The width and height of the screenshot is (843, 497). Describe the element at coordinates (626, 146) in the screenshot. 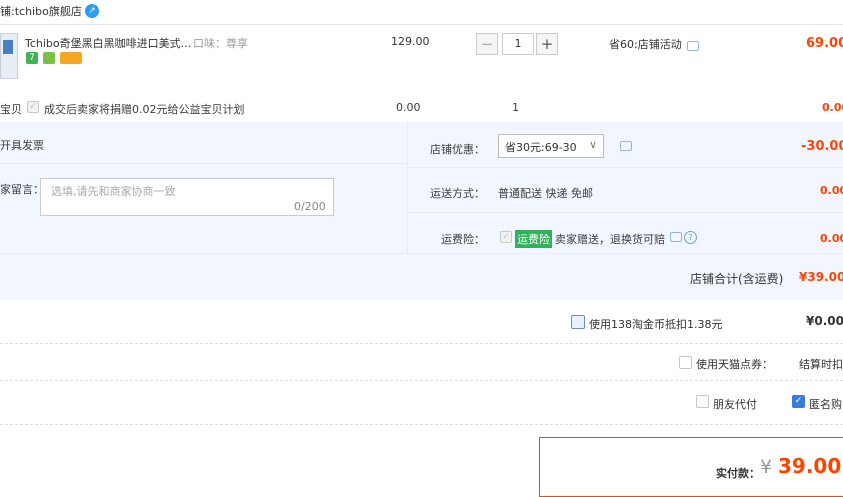

I see `discount-info-icon` at that location.